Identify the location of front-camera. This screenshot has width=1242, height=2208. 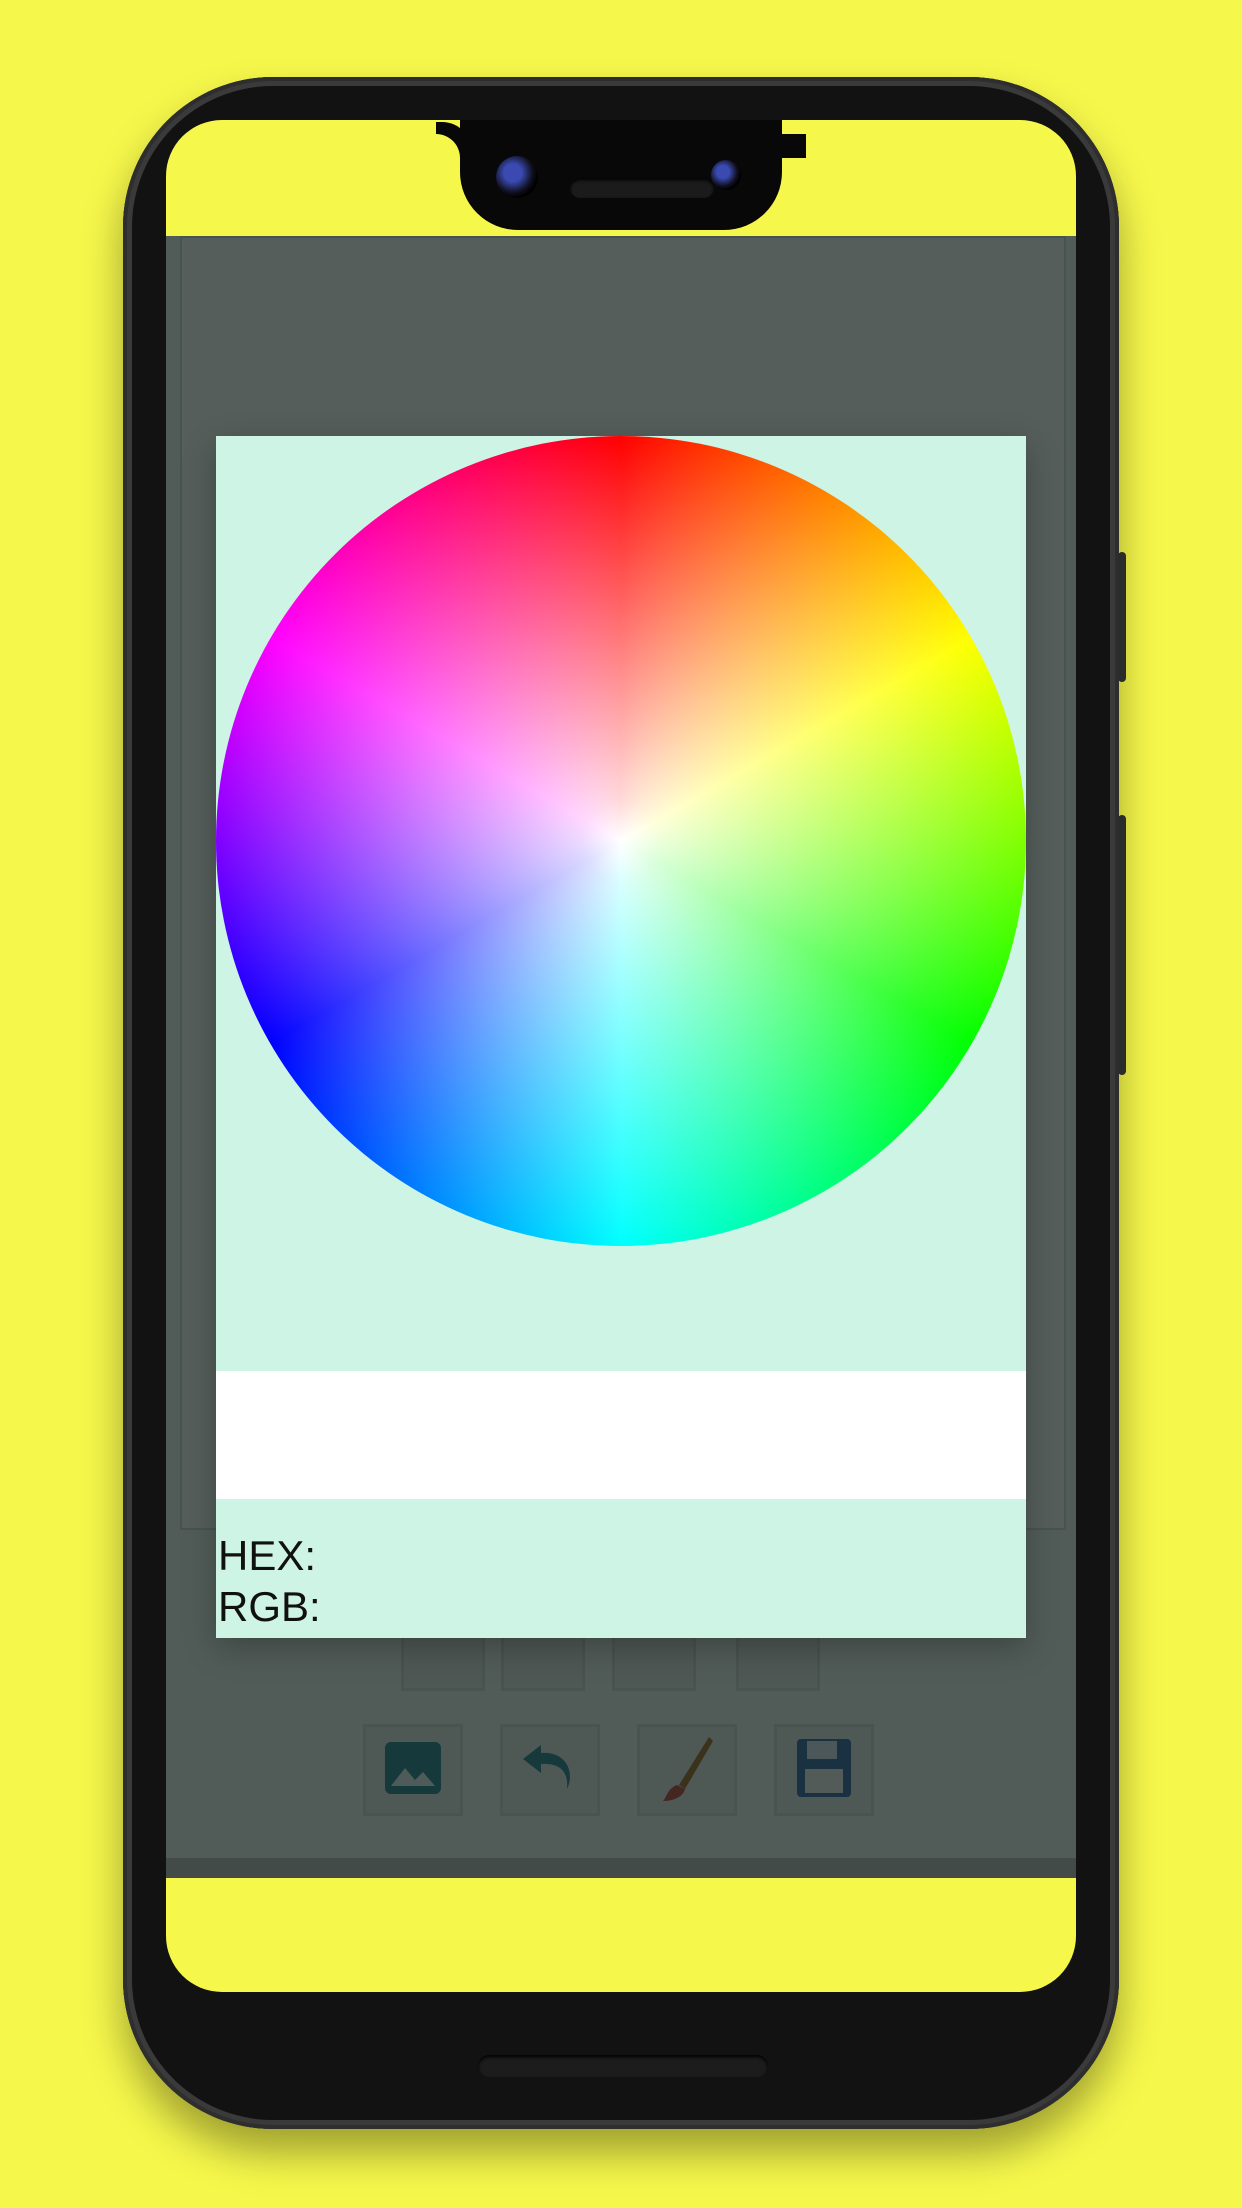
(517, 177).